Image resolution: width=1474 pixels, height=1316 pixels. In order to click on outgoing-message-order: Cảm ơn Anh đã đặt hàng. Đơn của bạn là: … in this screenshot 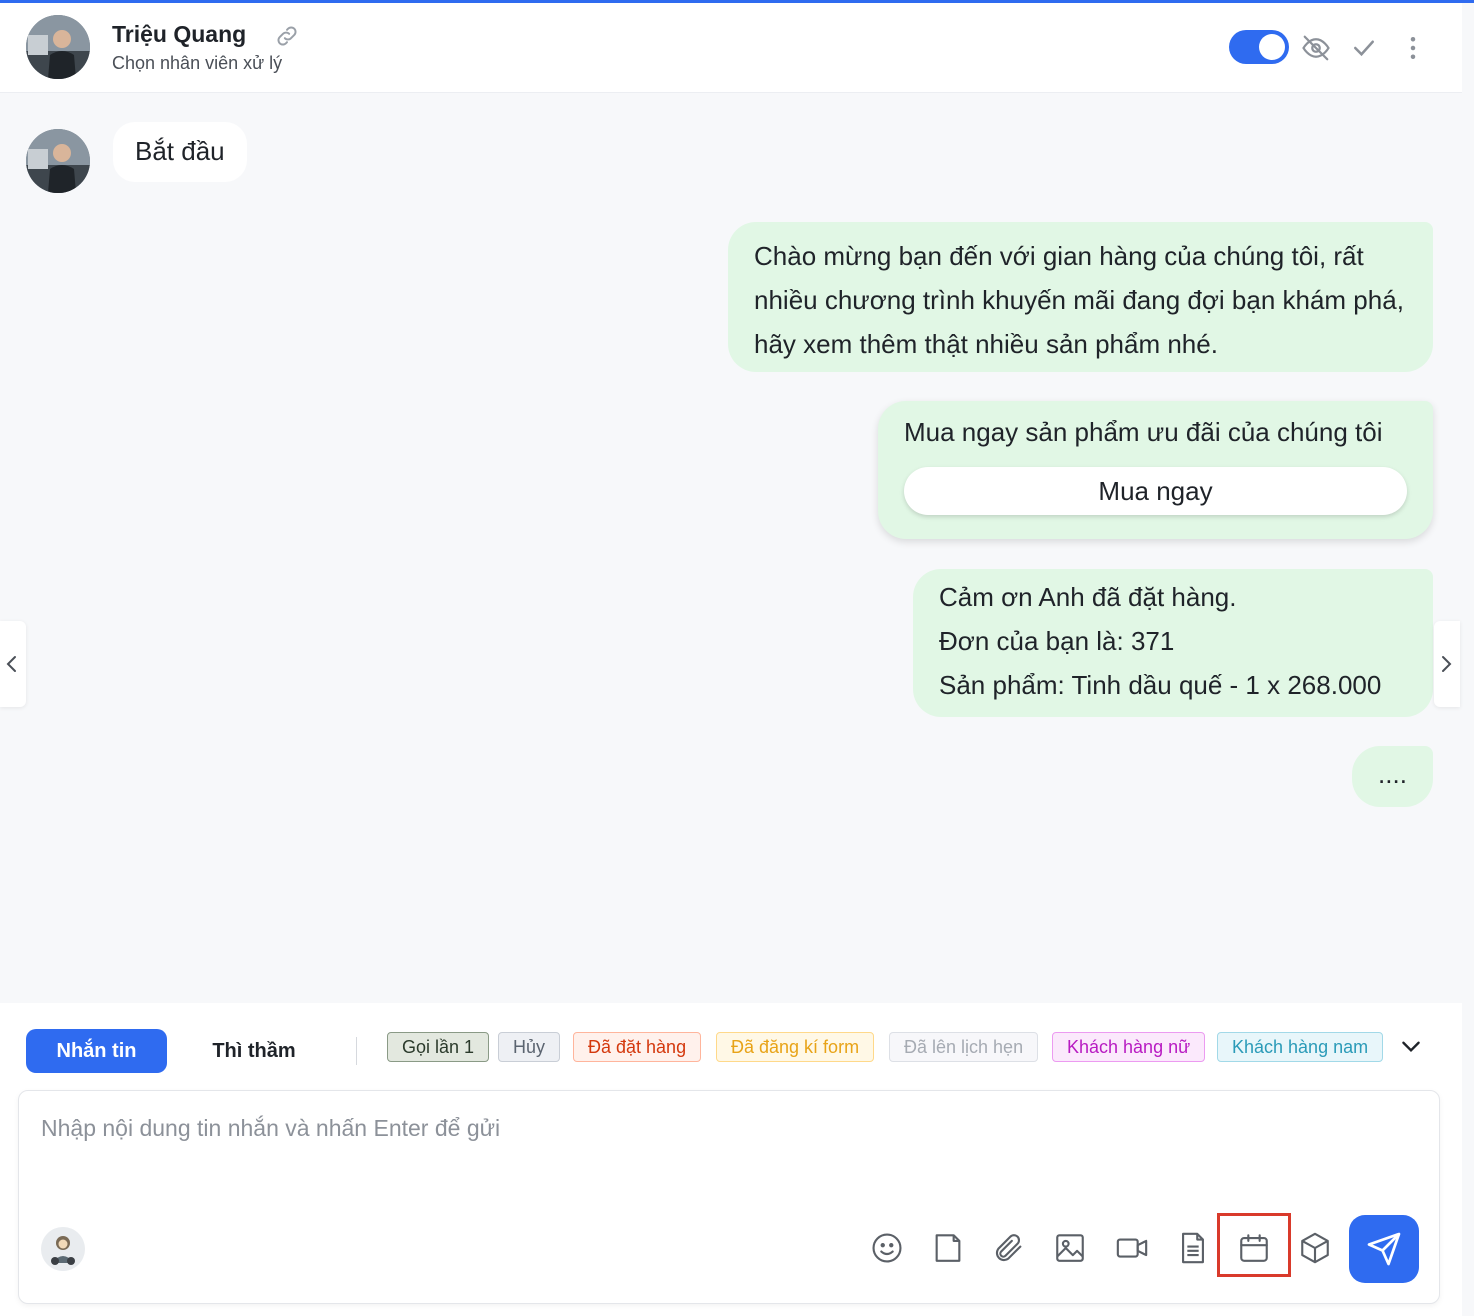, I will do `click(1173, 643)`.